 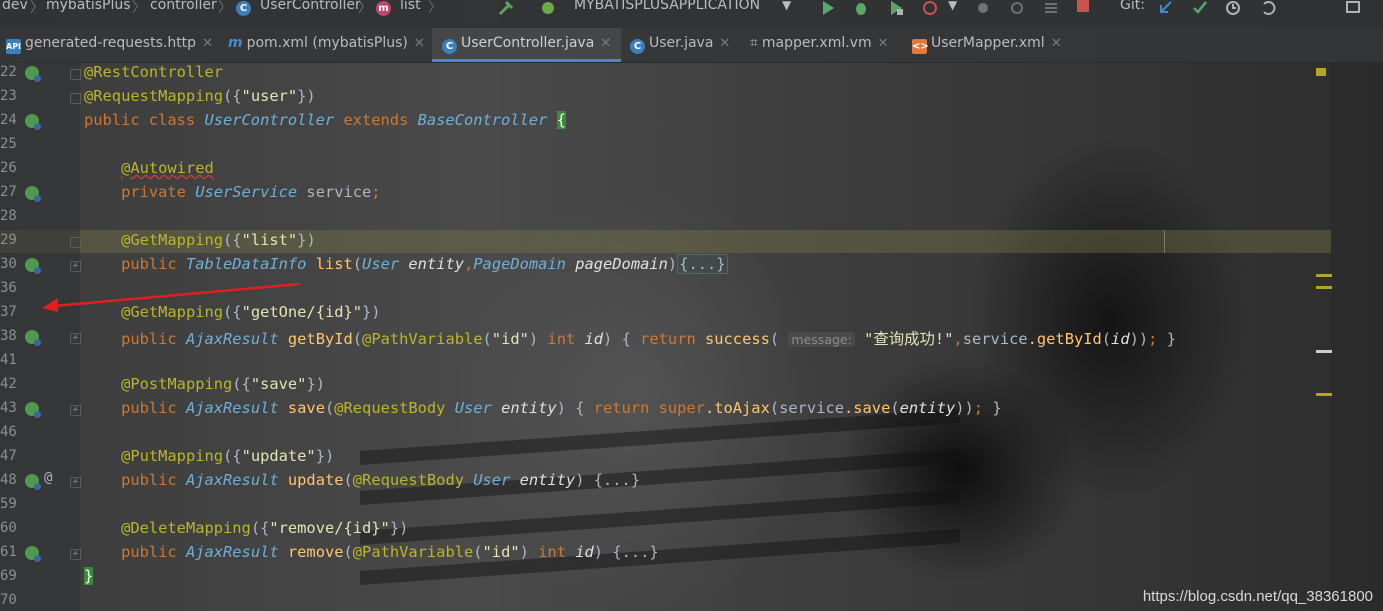 I want to click on attach-debugger-icon, so click(x=983, y=8).